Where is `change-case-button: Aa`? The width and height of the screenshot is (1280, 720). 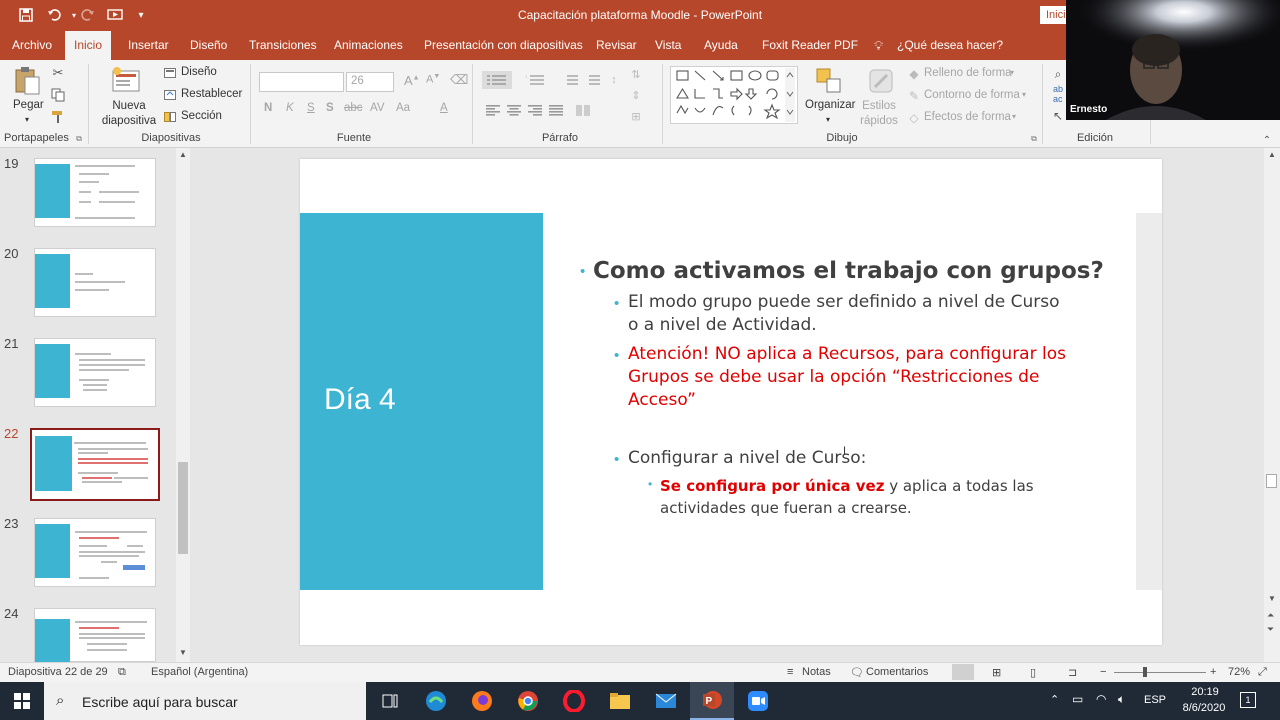
change-case-button: Aa is located at coordinates (403, 108).